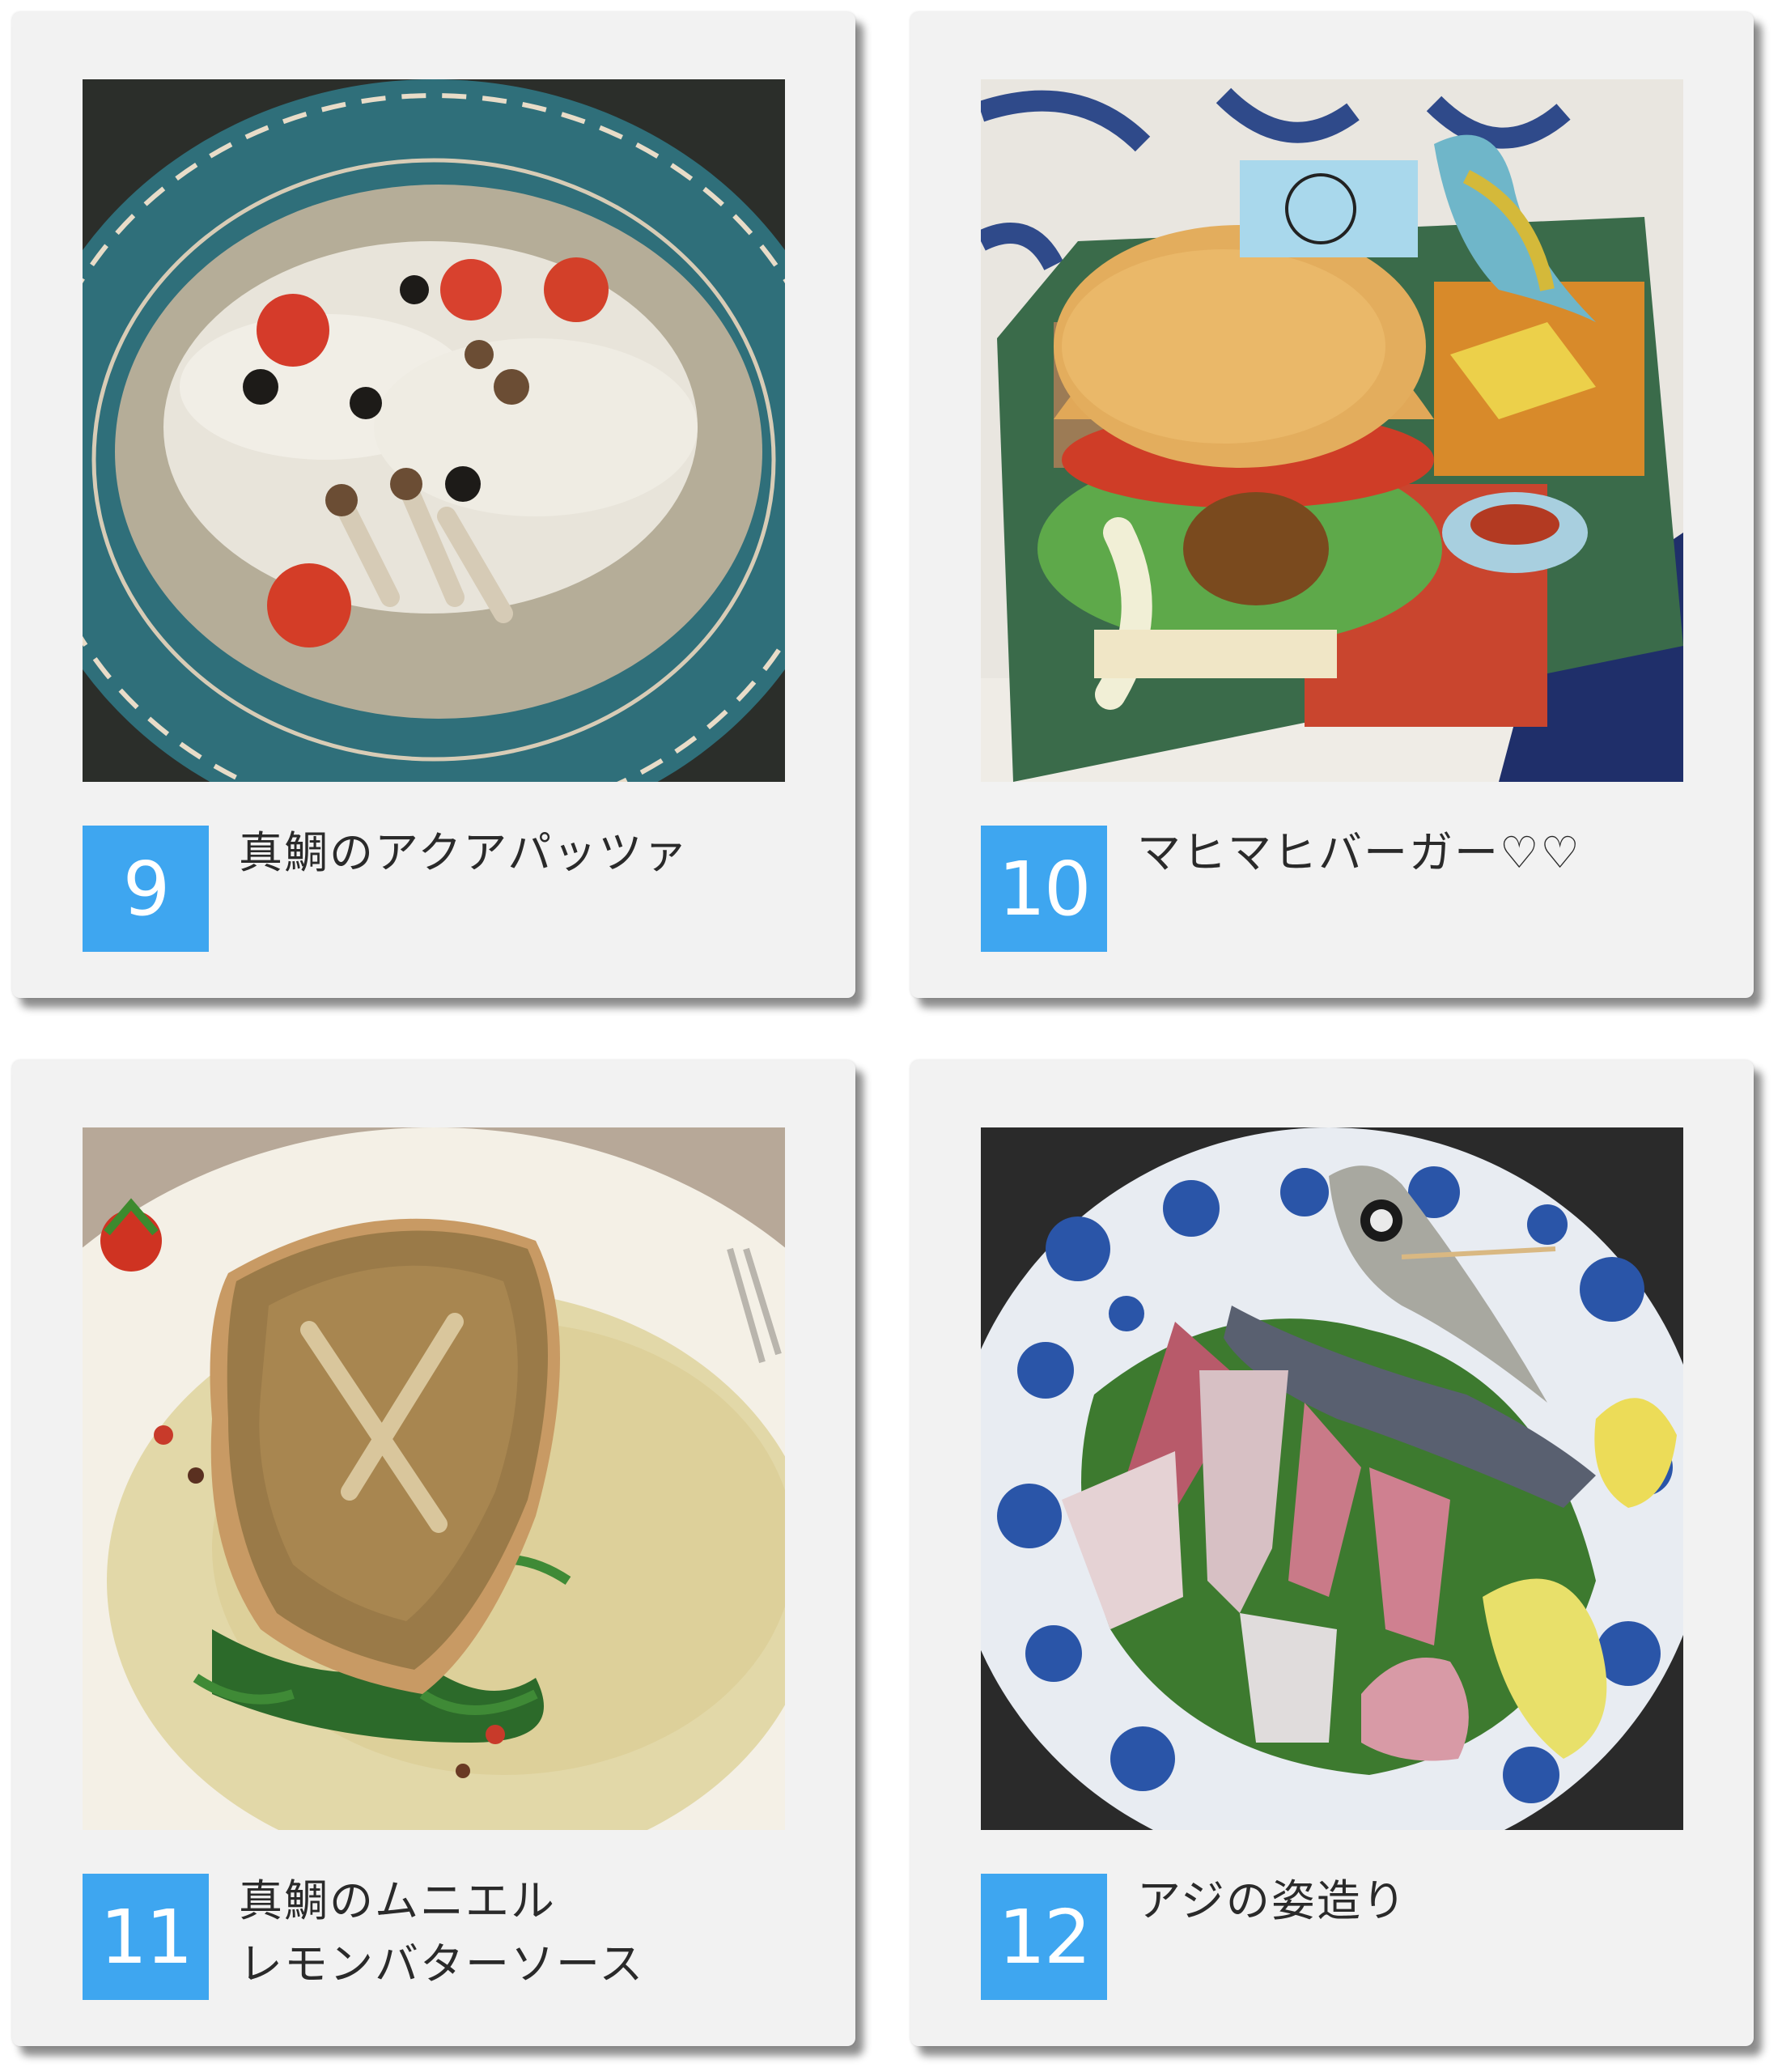 The width and height of the screenshot is (1782, 2072). What do you see at coordinates (1044, 1937) in the screenshot?
I see `recipe-number-badge: 12` at bounding box center [1044, 1937].